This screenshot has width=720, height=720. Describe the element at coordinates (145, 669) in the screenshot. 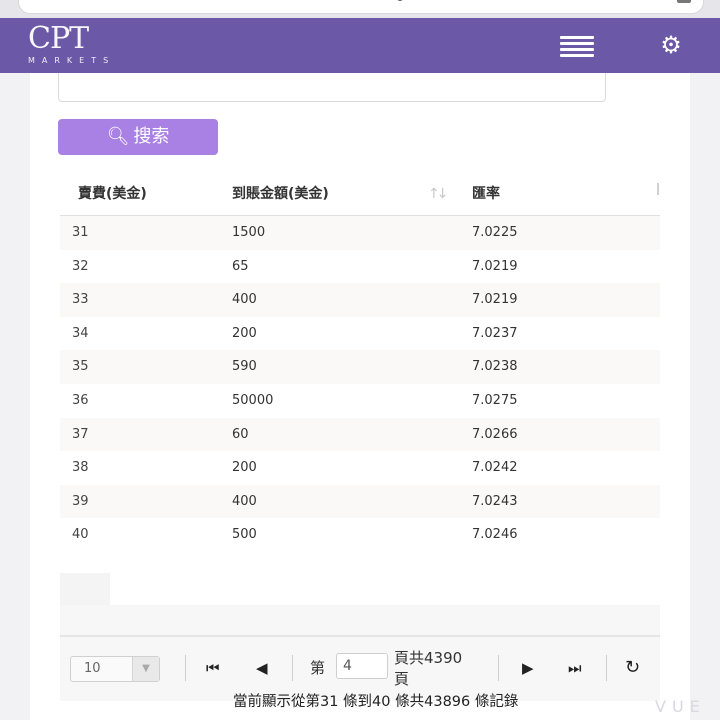

I see `chevron-down-icon: ▼` at that location.